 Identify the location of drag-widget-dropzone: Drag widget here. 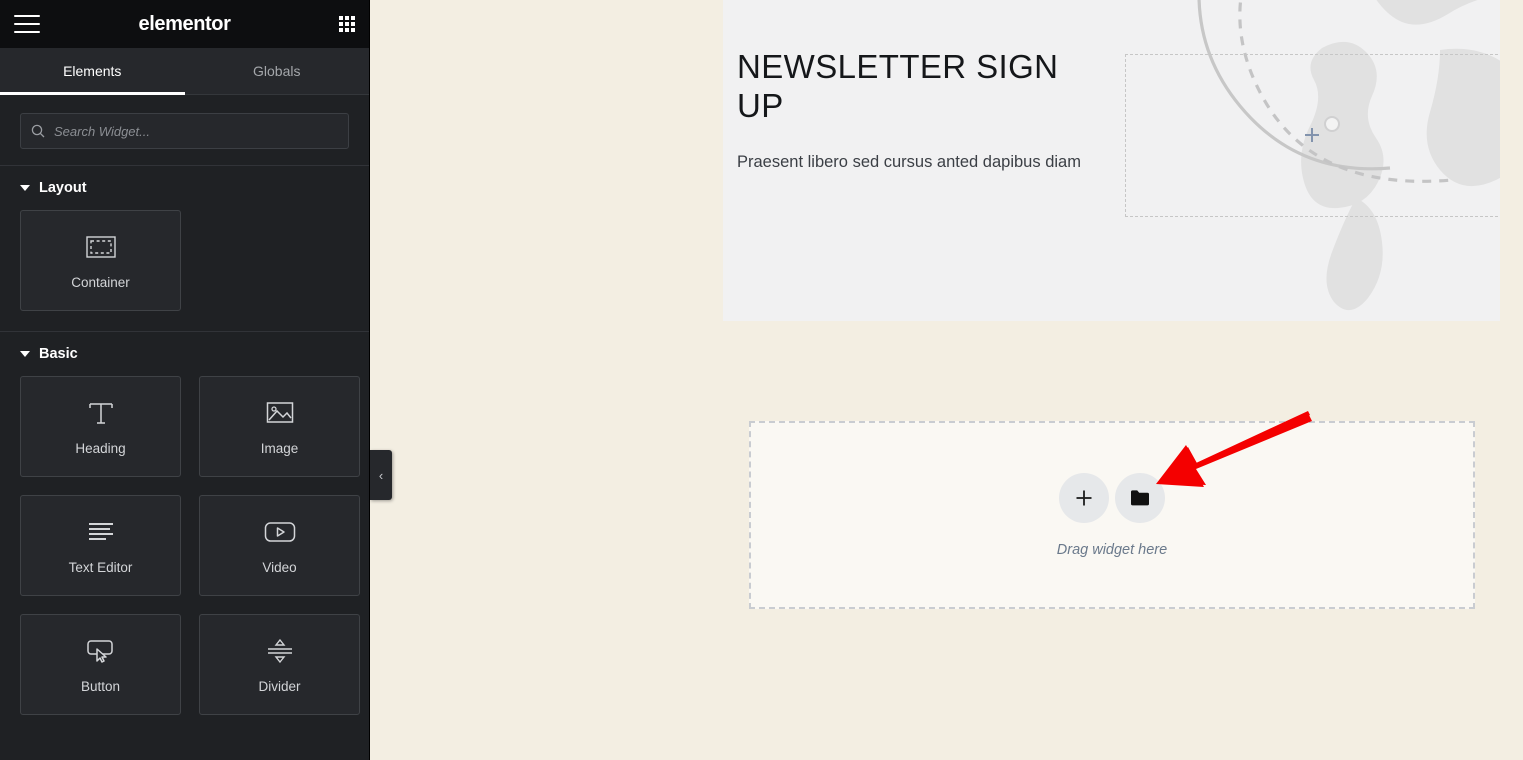
(1112, 515).